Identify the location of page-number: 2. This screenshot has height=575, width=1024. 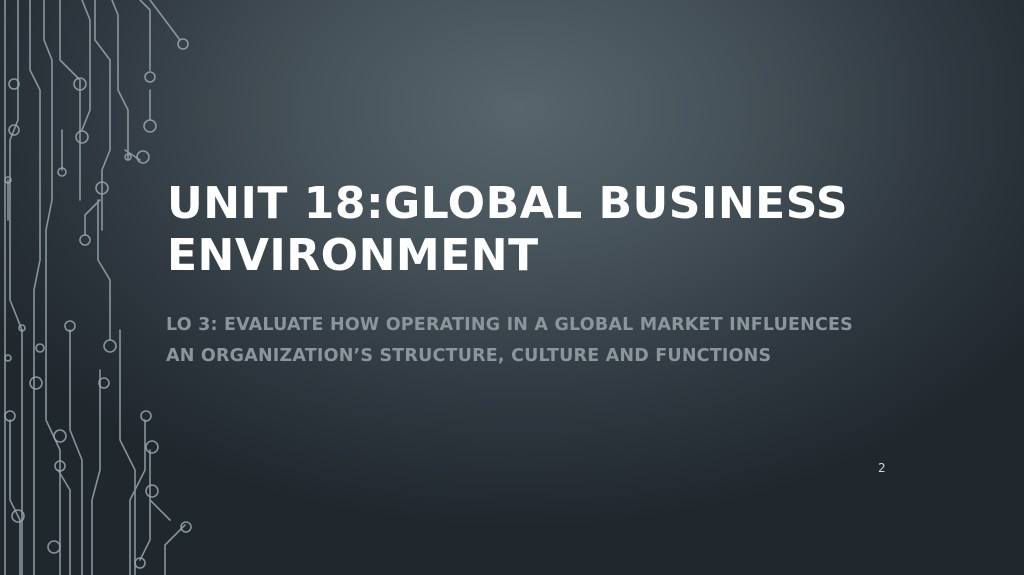
(882, 468).